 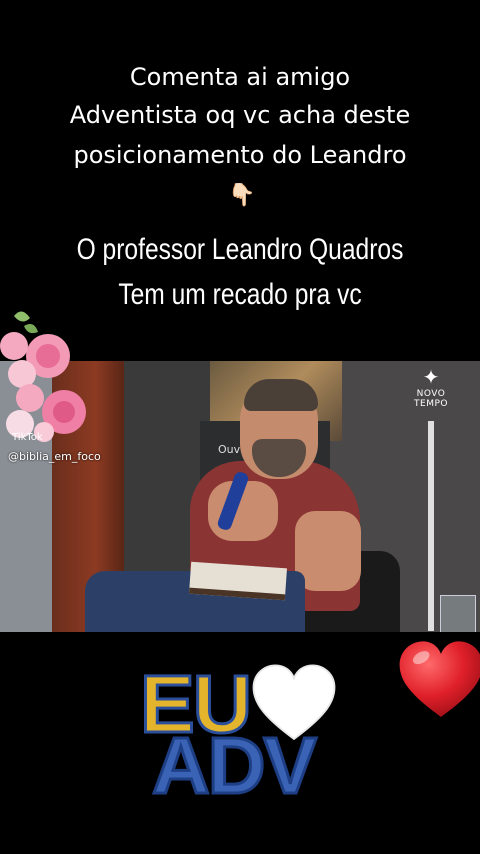 I want to click on subtitle-line-2: Tem um recado pra vc, so click(x=240, y=294).